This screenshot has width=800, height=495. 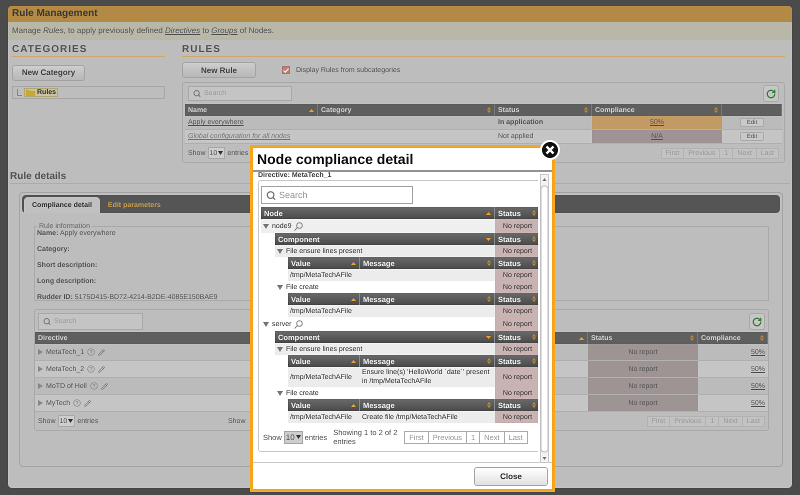 What do you see at coordinates (19, 92) in the screenshot?
I see `tree-line-icon` at bounding box center [19, 92].